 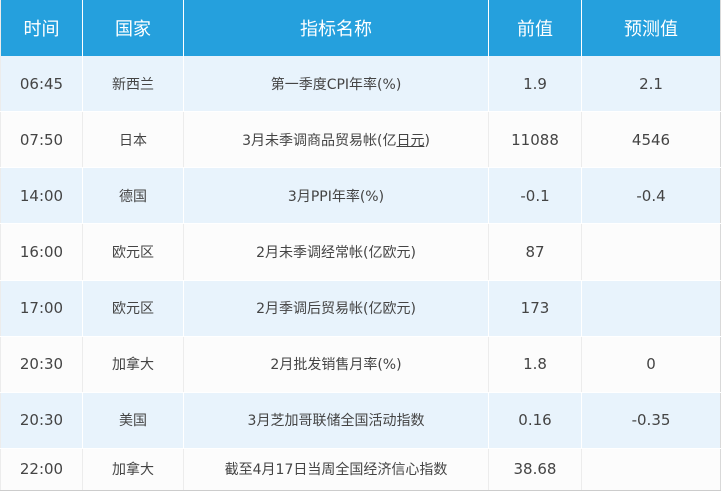 I want to click on previous-cell: 11088, so click(x=535, y=140).